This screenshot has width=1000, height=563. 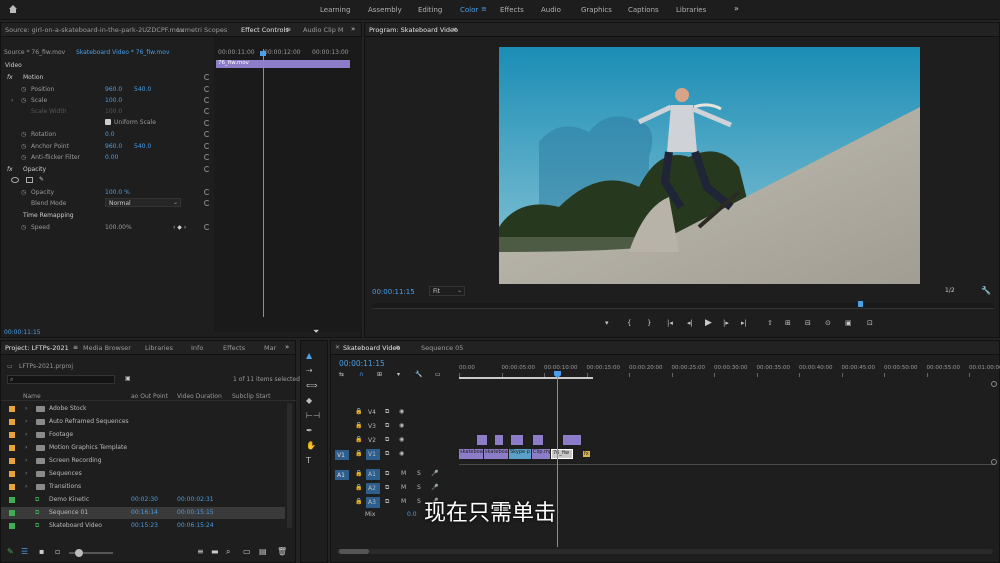 I want to click on reset-position-icon, so click(x=207, y=89).